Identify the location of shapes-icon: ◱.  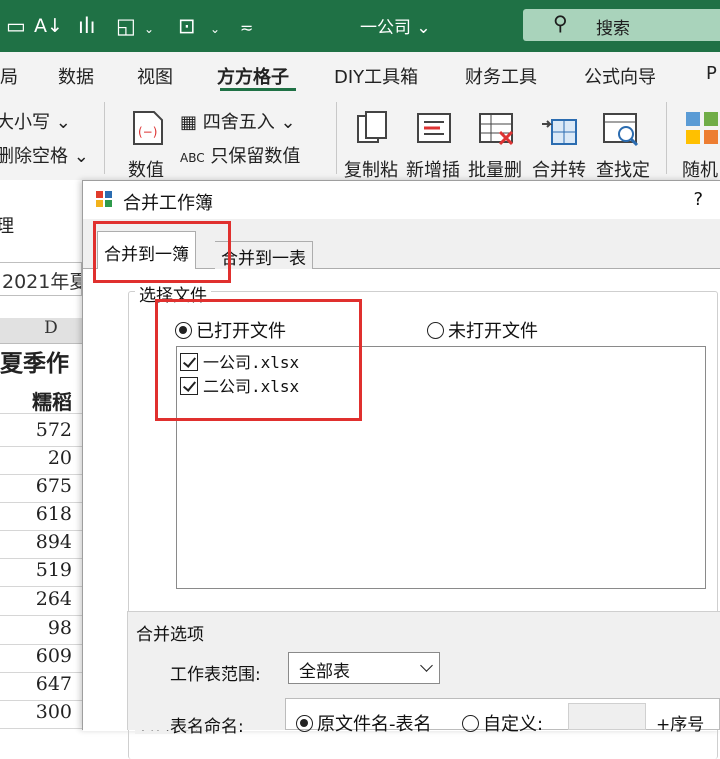
(126, 26).